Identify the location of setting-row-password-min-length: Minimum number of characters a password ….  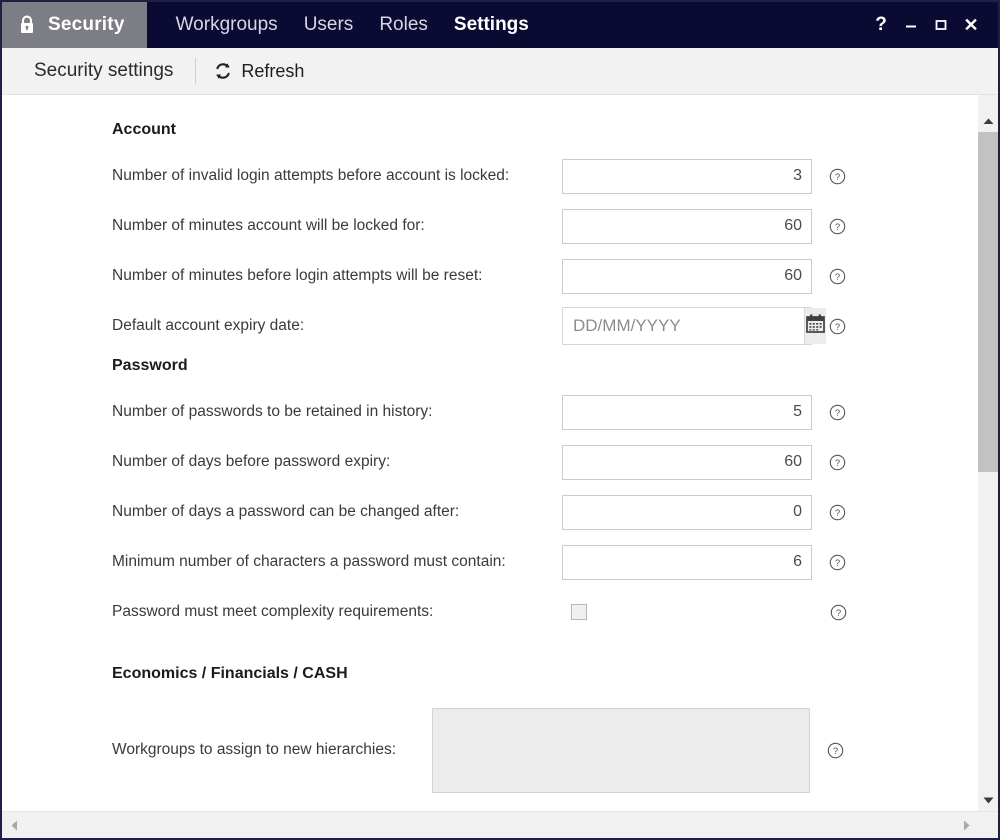
(489, 562).